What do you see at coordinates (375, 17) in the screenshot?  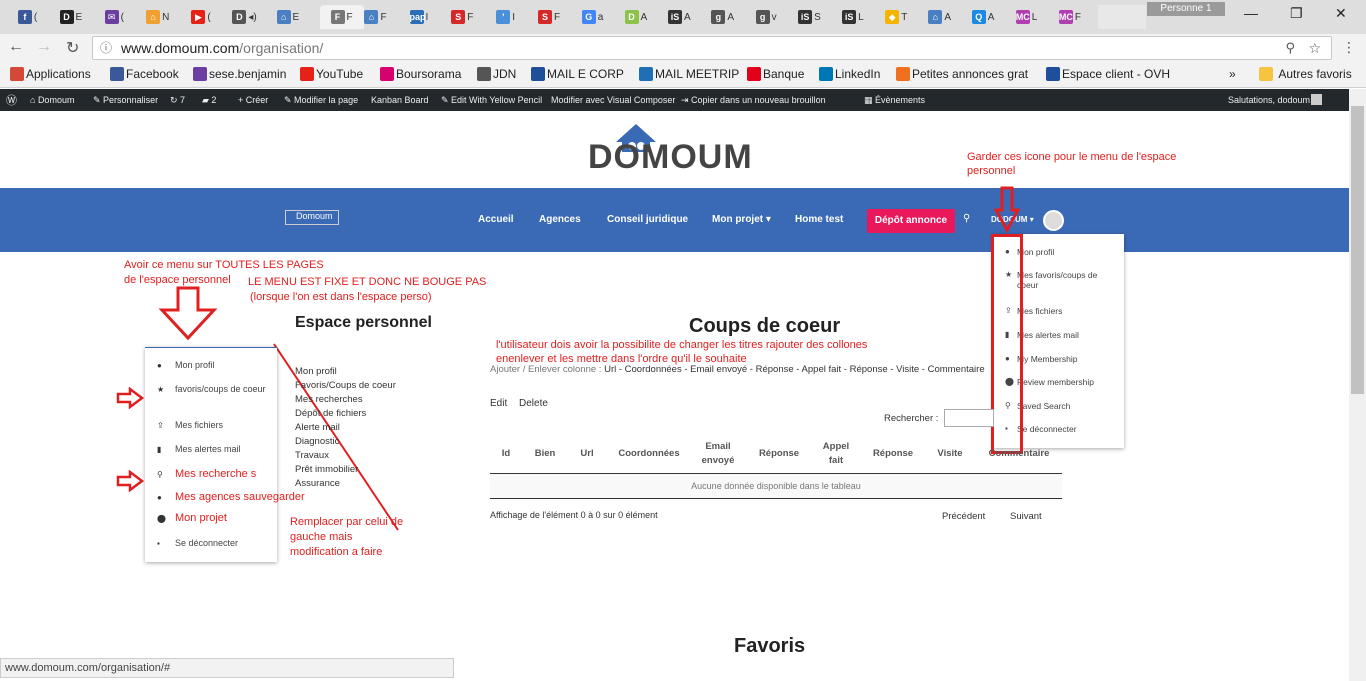 I see `browser-tab: ⌂ F` at bounding box center [375, 17].